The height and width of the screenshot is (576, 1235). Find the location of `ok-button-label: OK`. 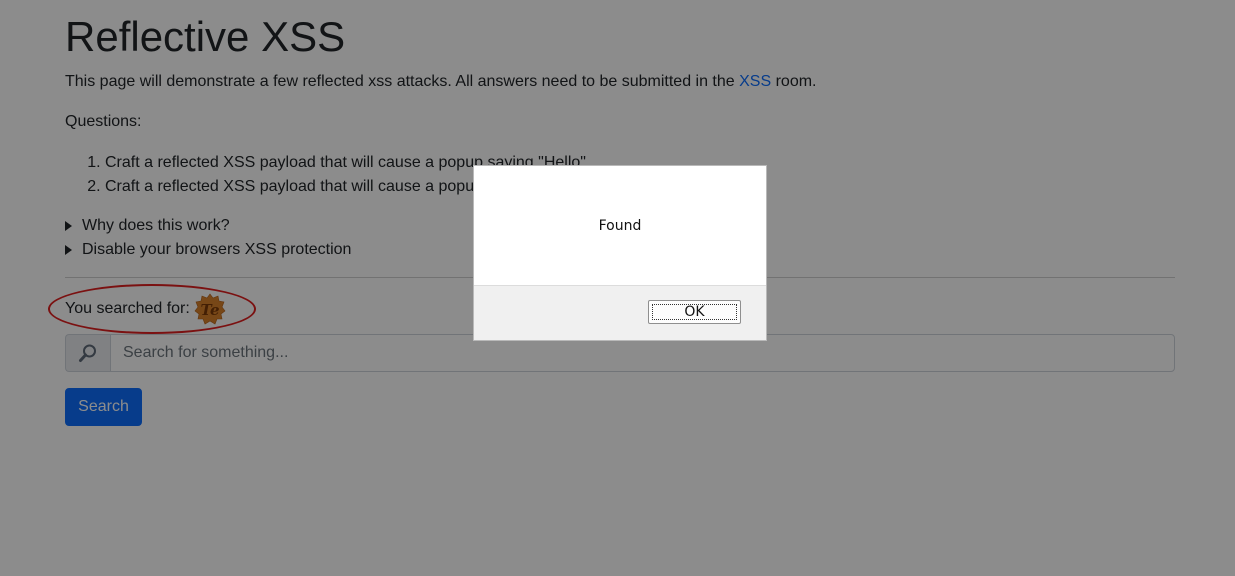

ok-button-label: OK is located at coordinates (694, 312).